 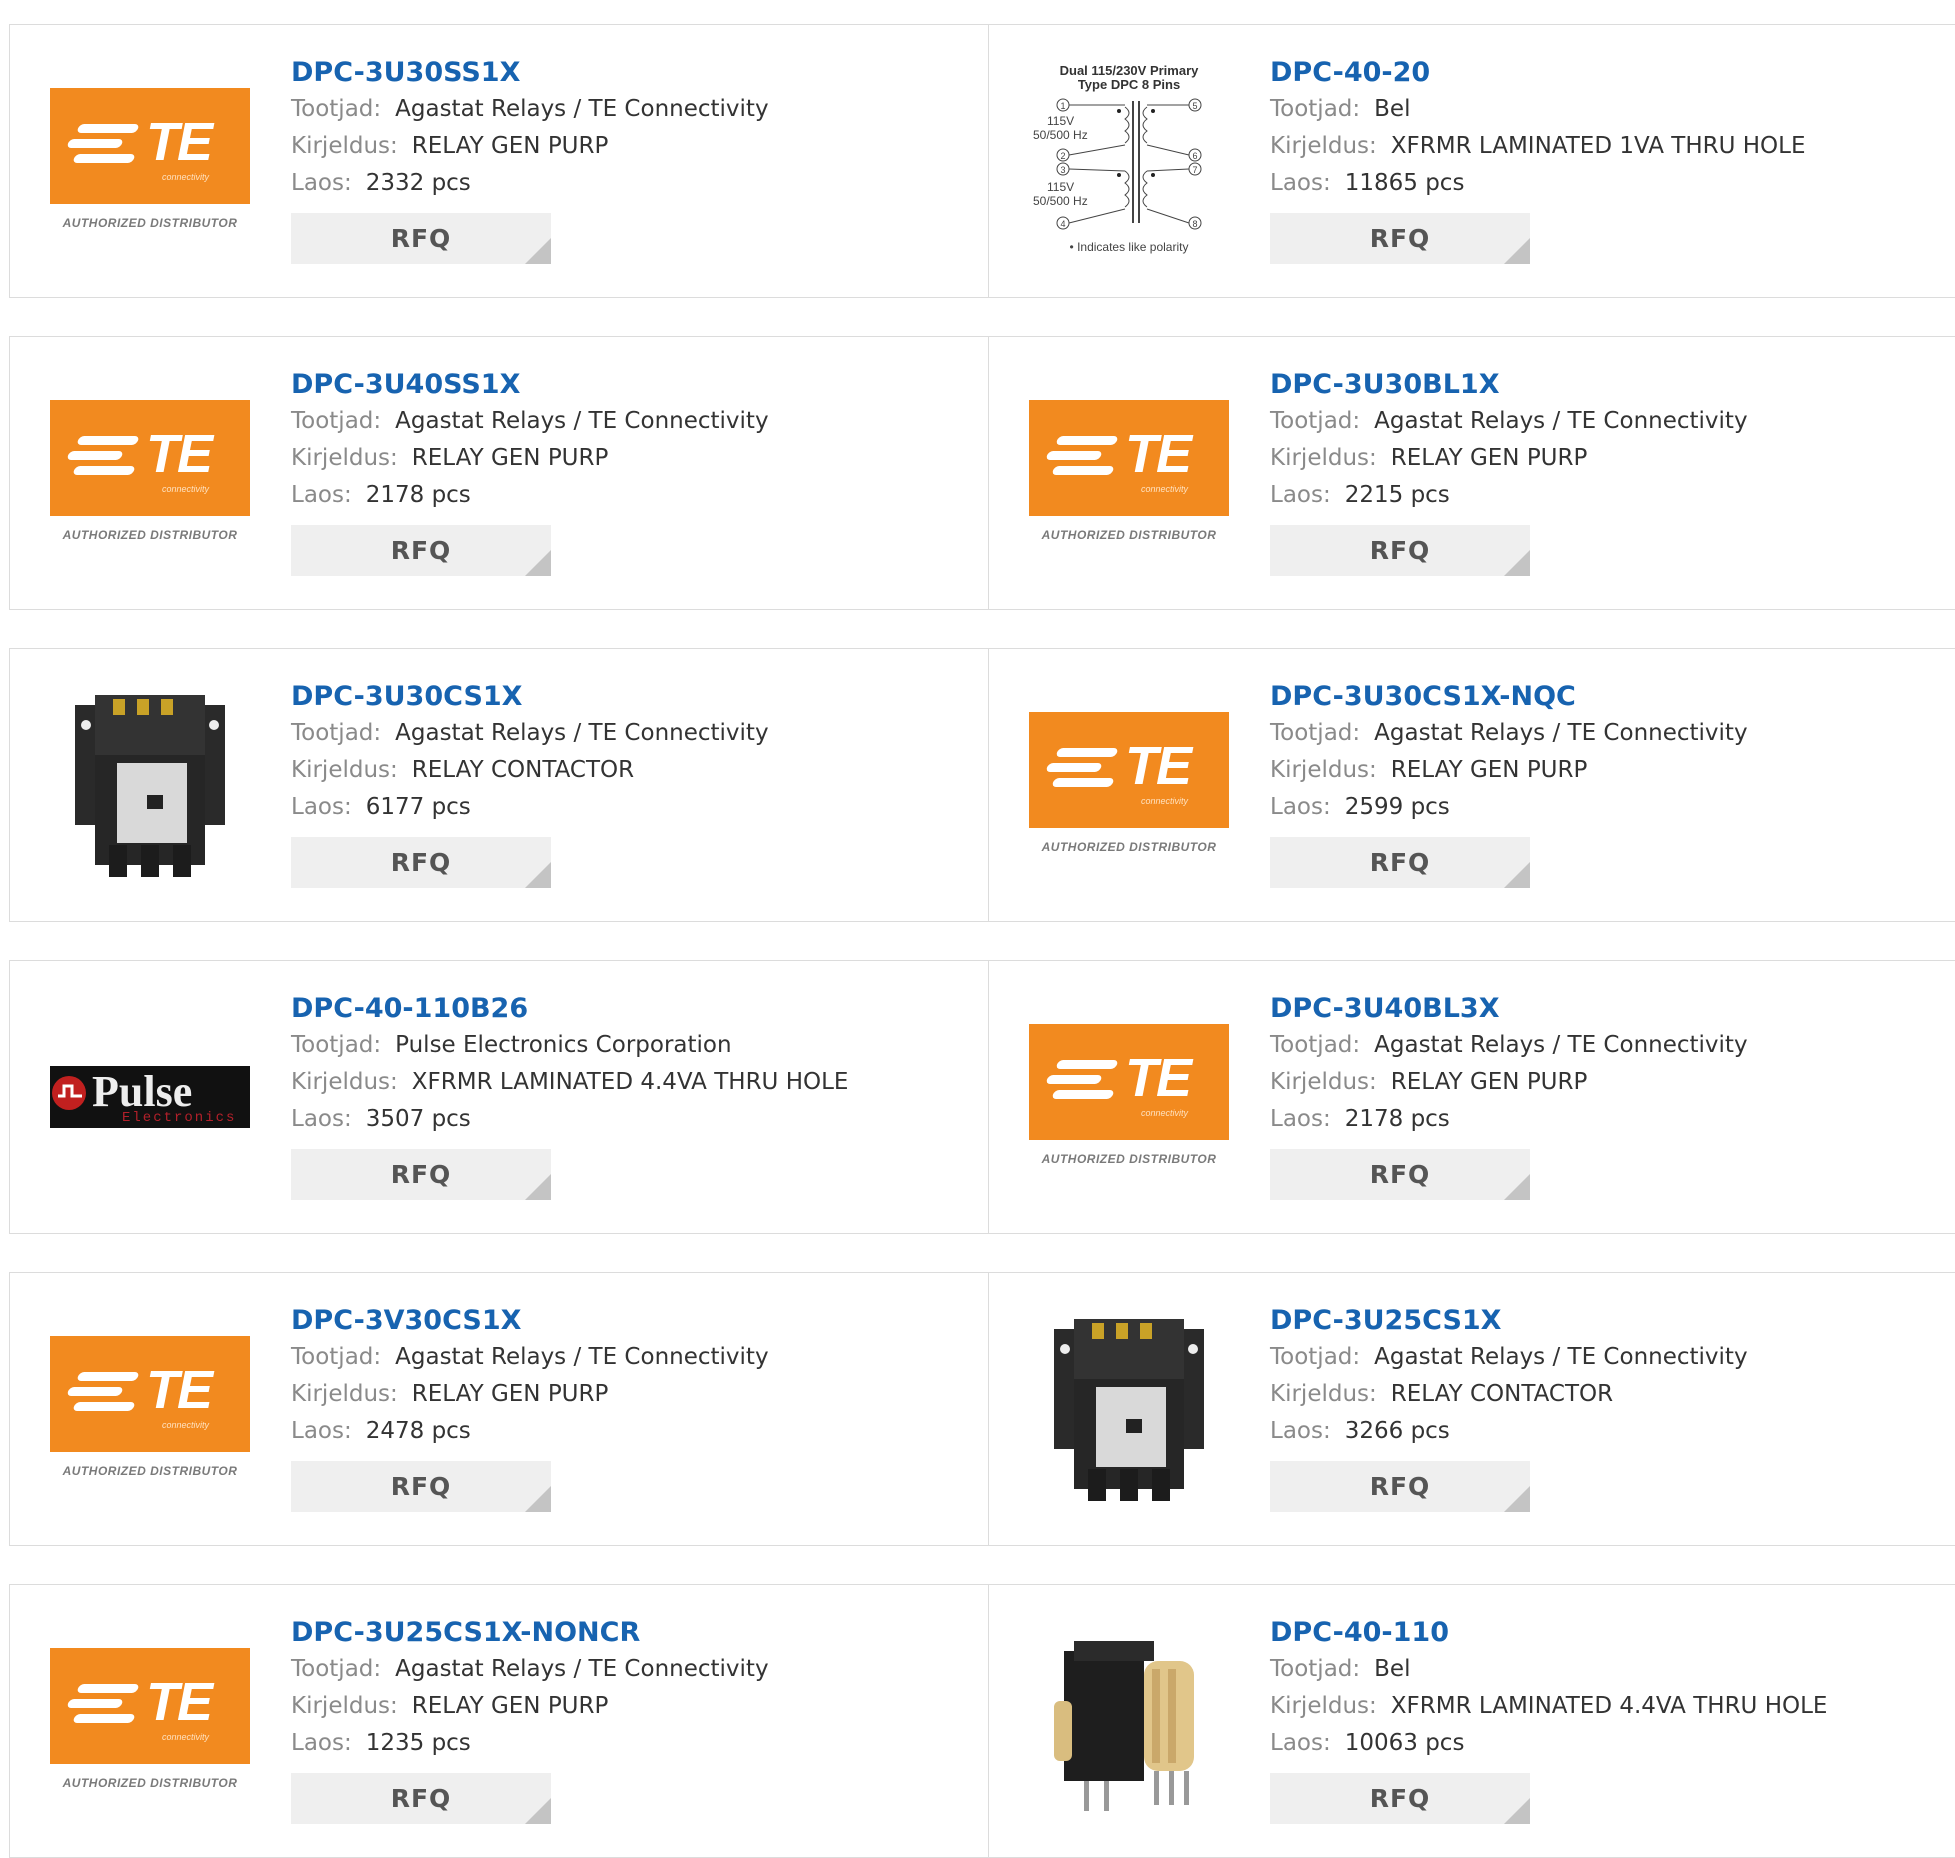 What do you see at coordinates (1397, 495) in the screenshot?
I see `stock-value: 2215 pcs` at bounding box center [1397, 495].